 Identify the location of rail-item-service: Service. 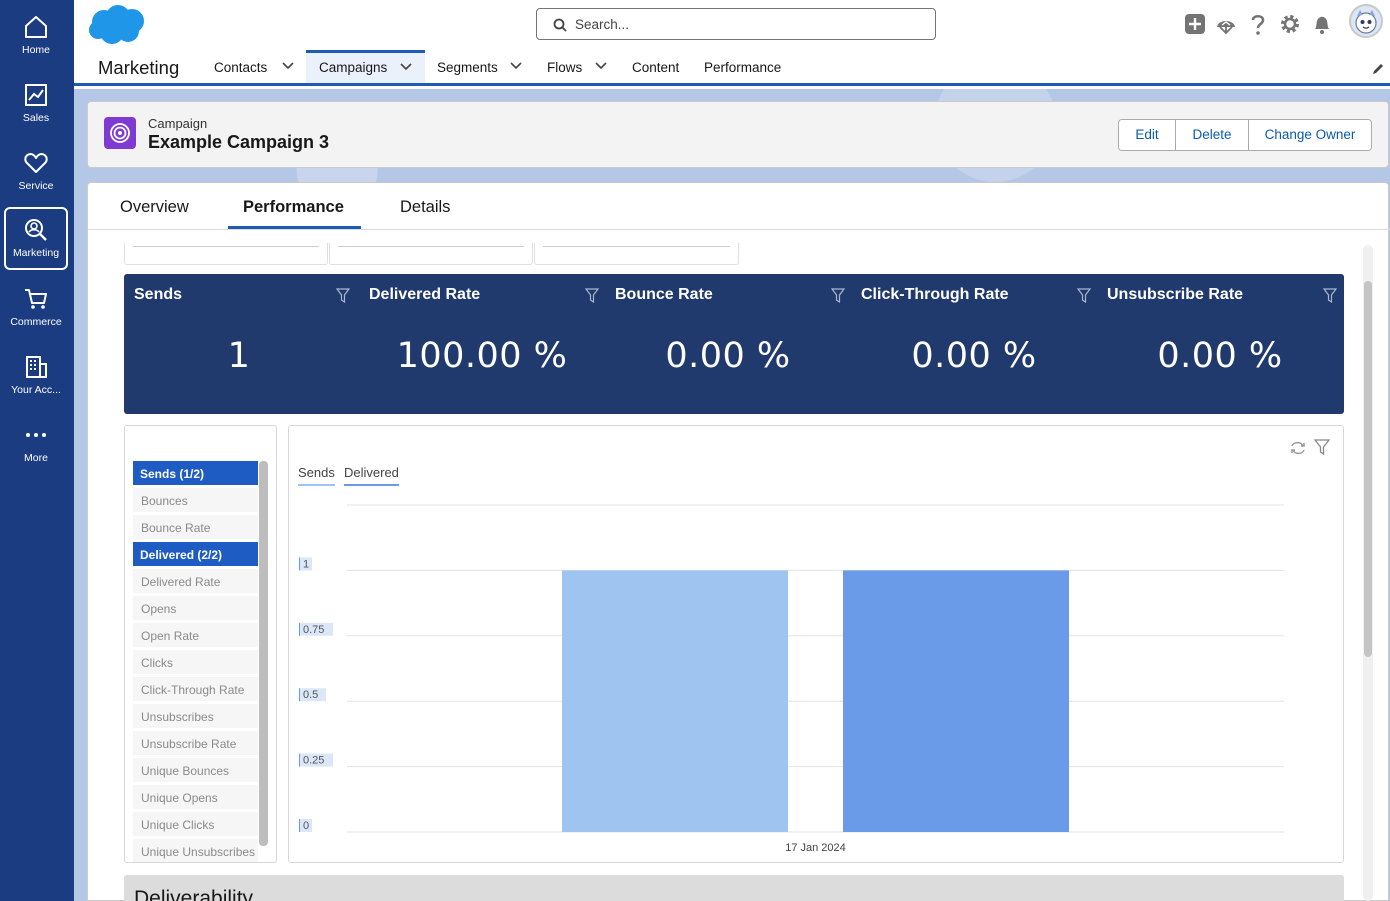
(36, 171).